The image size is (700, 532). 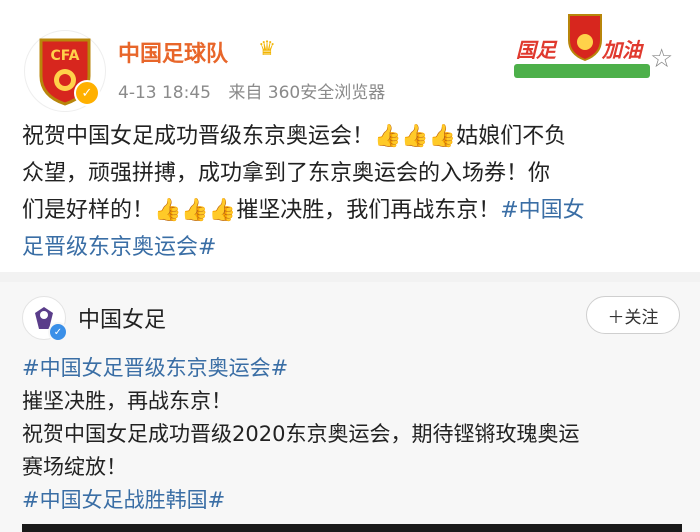 I want to click on post-text: 们是好样的！, so click(x=88, y=210).